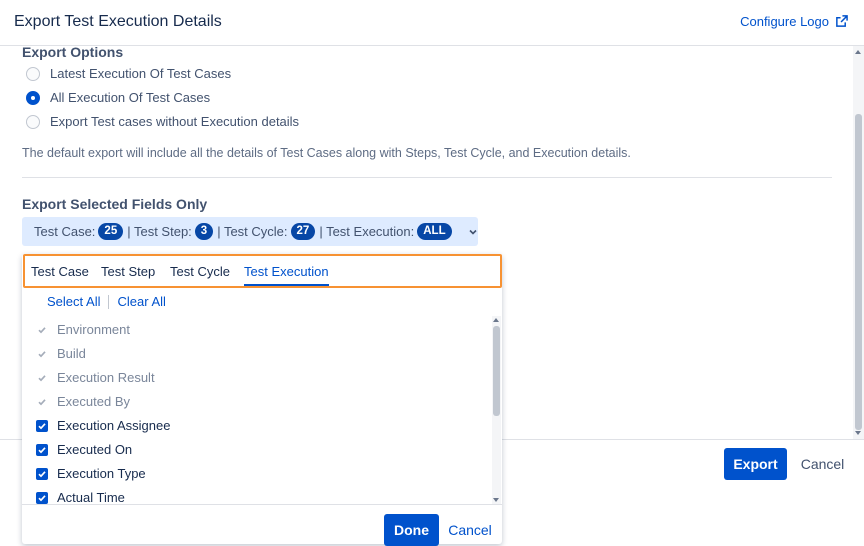 The image size is (864, 546). I want to click on list-item: Execution Type, so click(91, 473).